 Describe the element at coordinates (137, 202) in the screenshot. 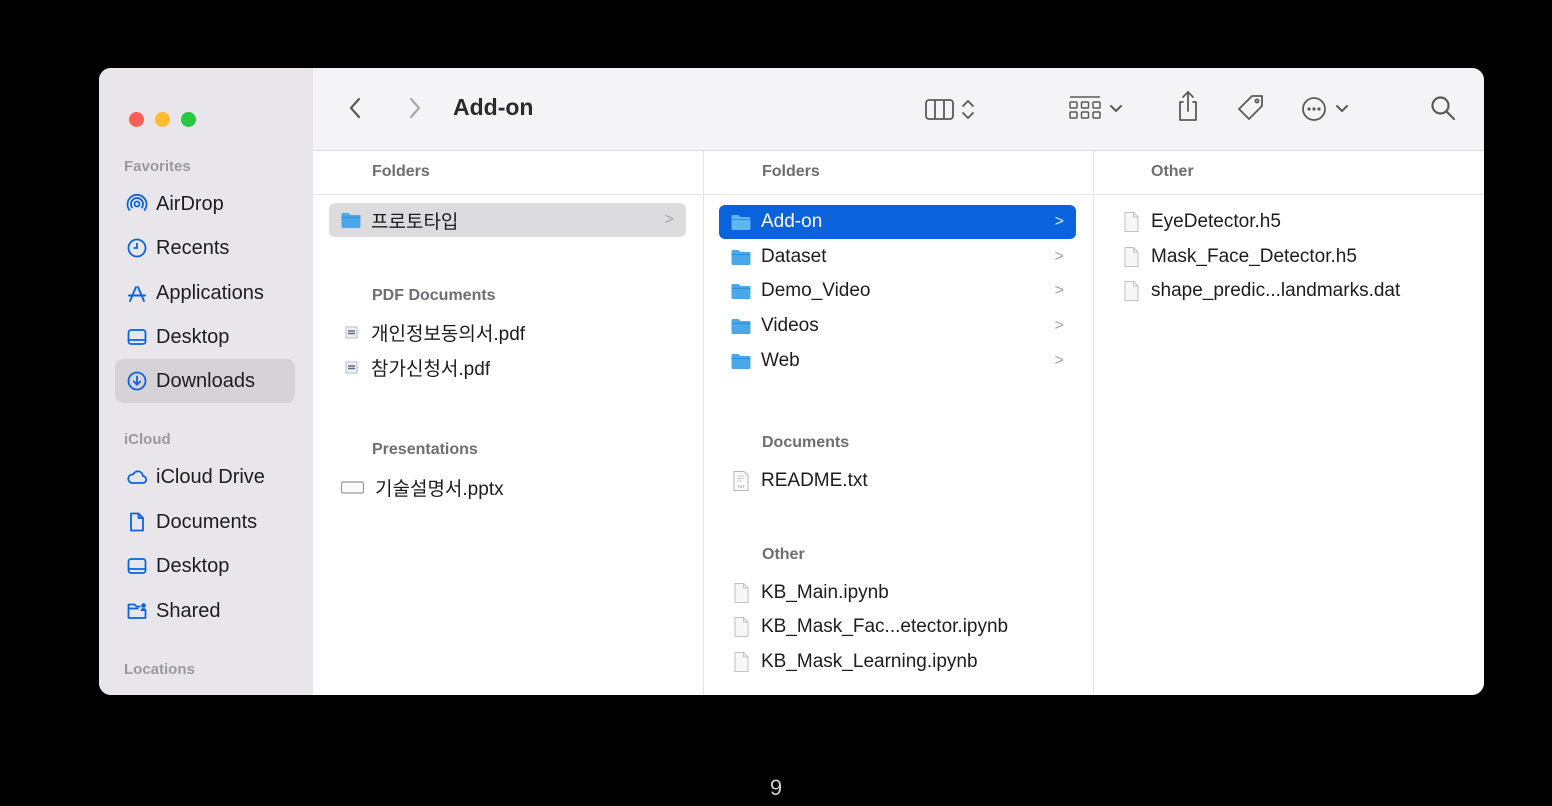

I see `airdrop-icon` at that location.